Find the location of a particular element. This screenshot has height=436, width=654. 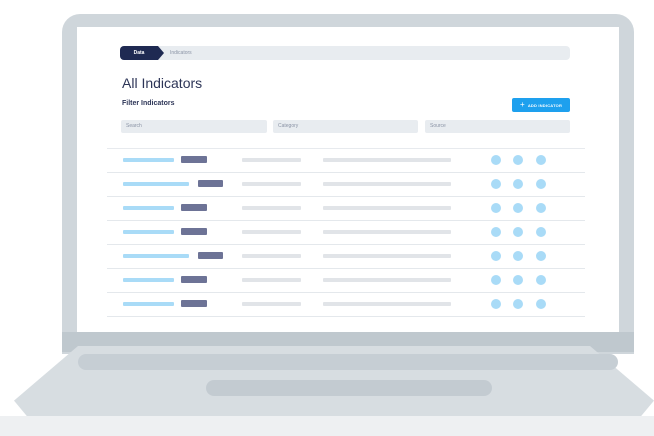

category-select: Category is located at coordinates (345, 126).